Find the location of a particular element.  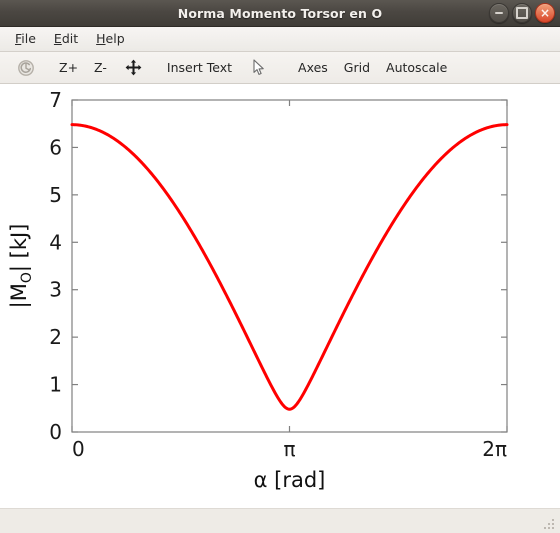

menu-file-label: ile is located at coordinates (28, 38).